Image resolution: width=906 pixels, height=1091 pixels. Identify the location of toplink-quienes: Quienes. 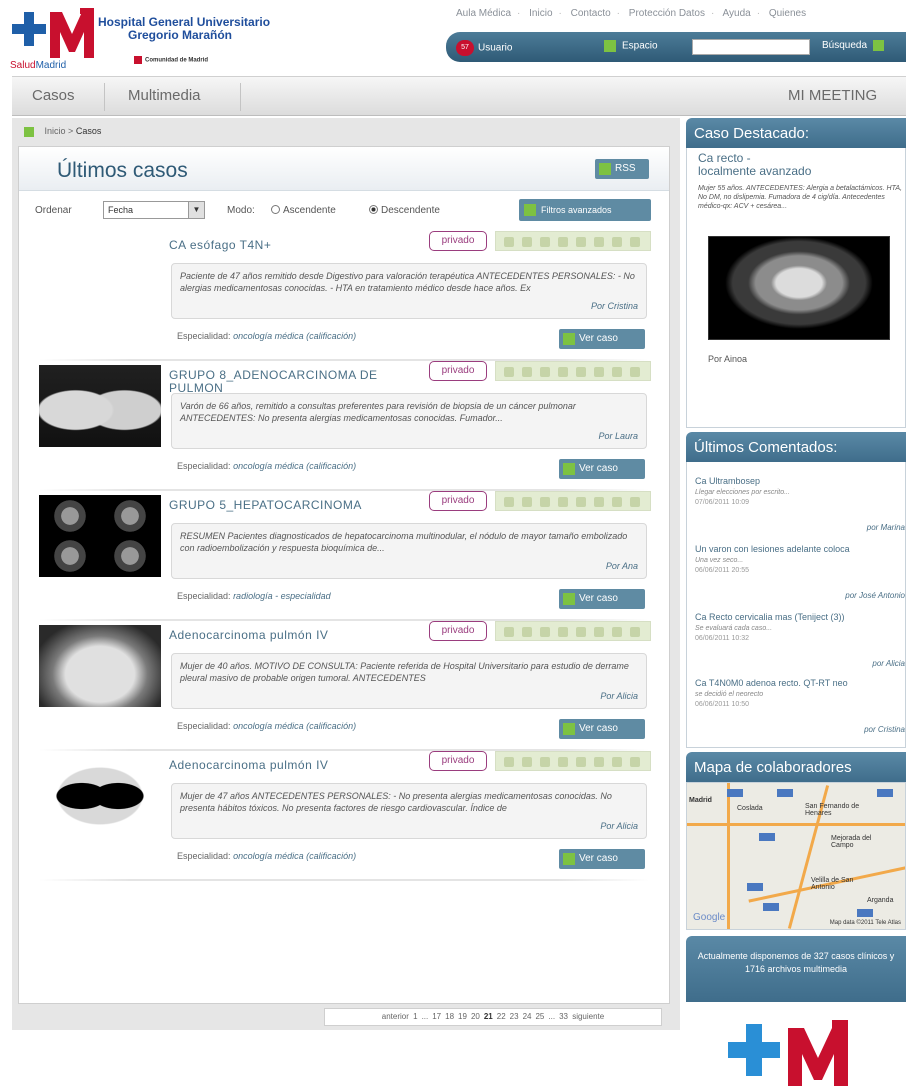
(787, 13).